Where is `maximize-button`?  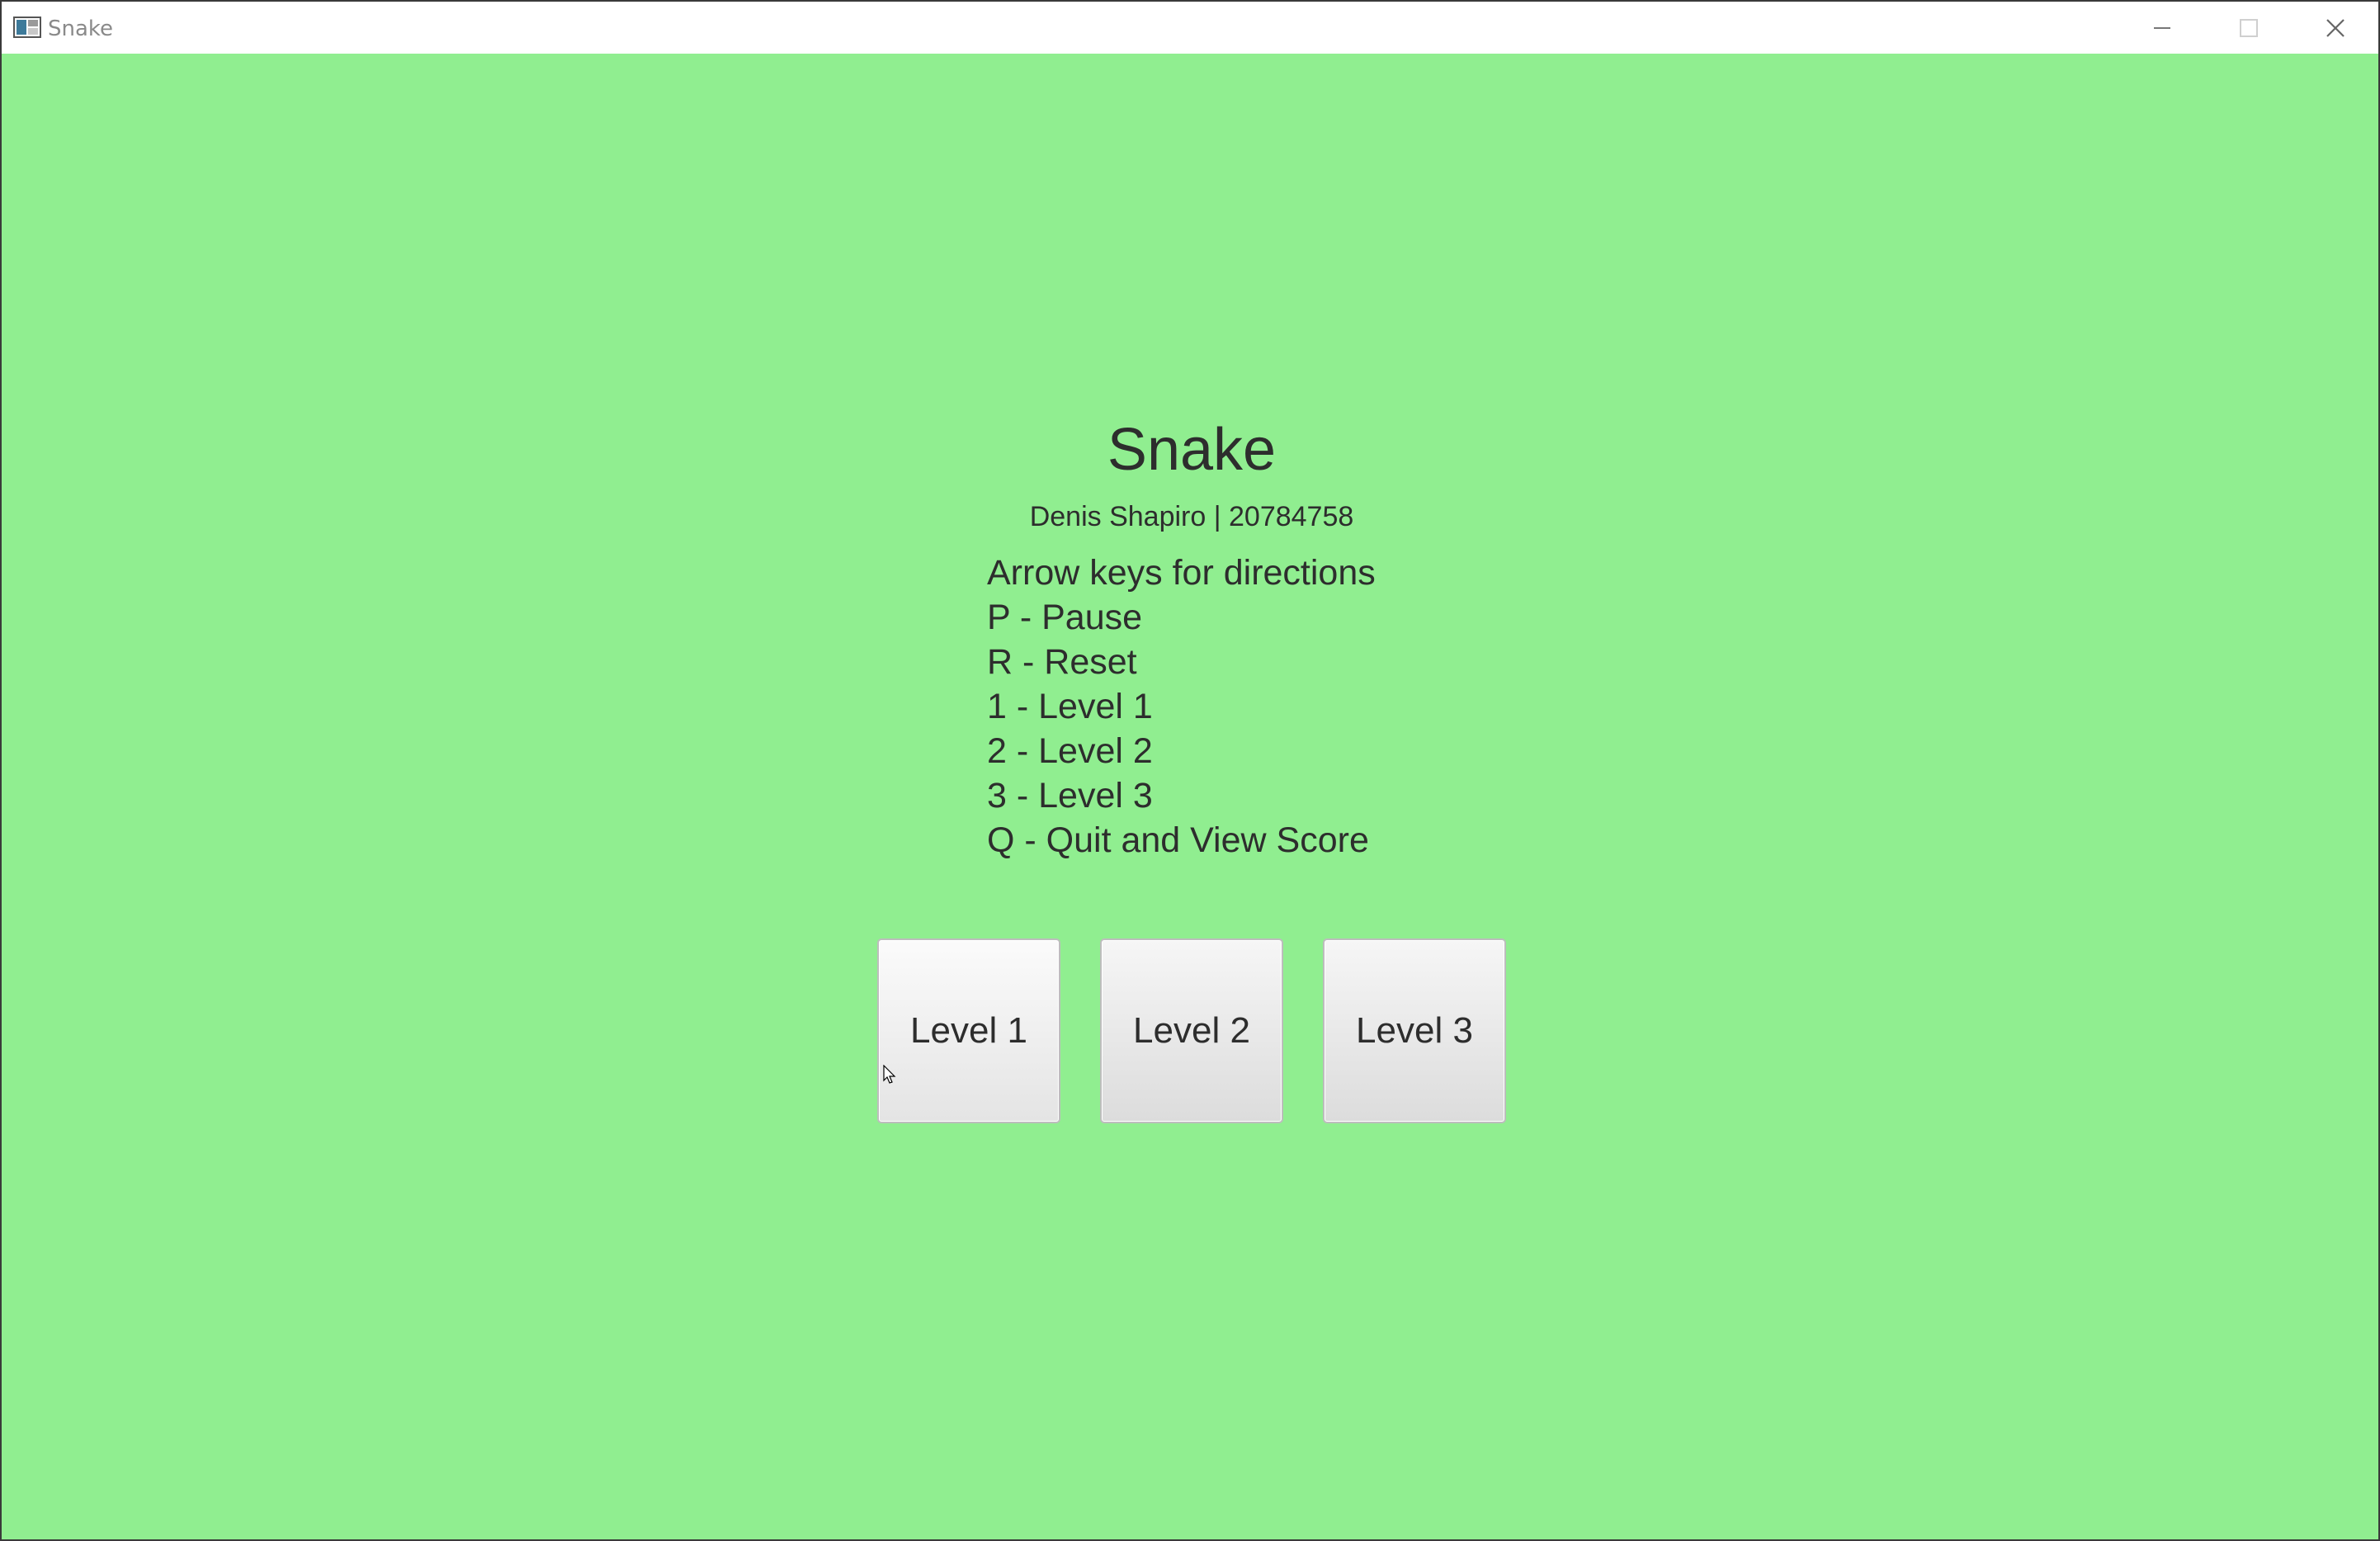 maximize-button is located at coordinates (2249, 28).